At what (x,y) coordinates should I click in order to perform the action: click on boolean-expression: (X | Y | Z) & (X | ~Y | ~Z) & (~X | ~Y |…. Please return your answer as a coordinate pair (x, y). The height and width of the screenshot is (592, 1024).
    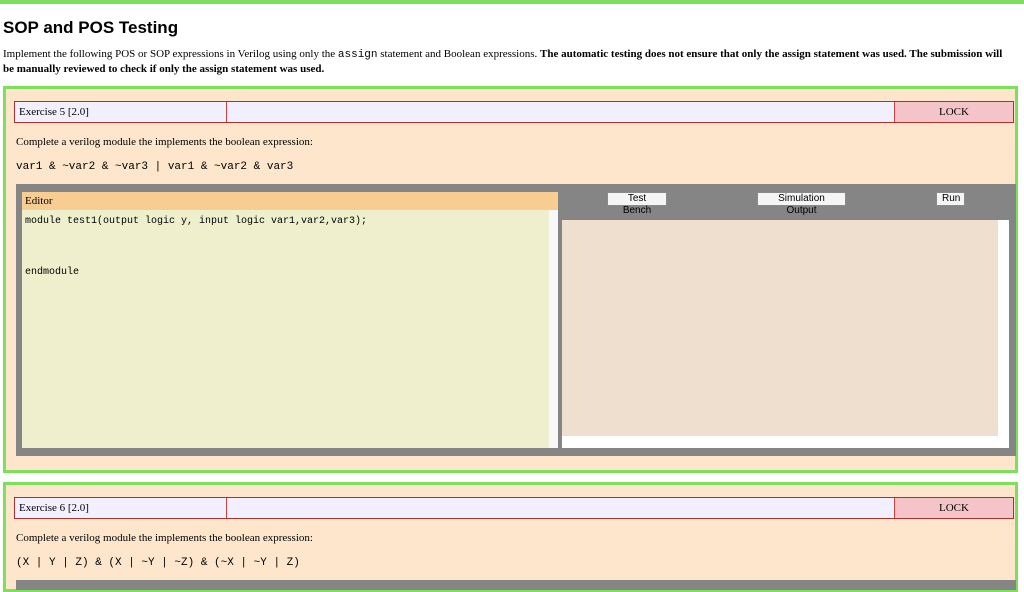
    Looking at the image, I should click on (158, 563).